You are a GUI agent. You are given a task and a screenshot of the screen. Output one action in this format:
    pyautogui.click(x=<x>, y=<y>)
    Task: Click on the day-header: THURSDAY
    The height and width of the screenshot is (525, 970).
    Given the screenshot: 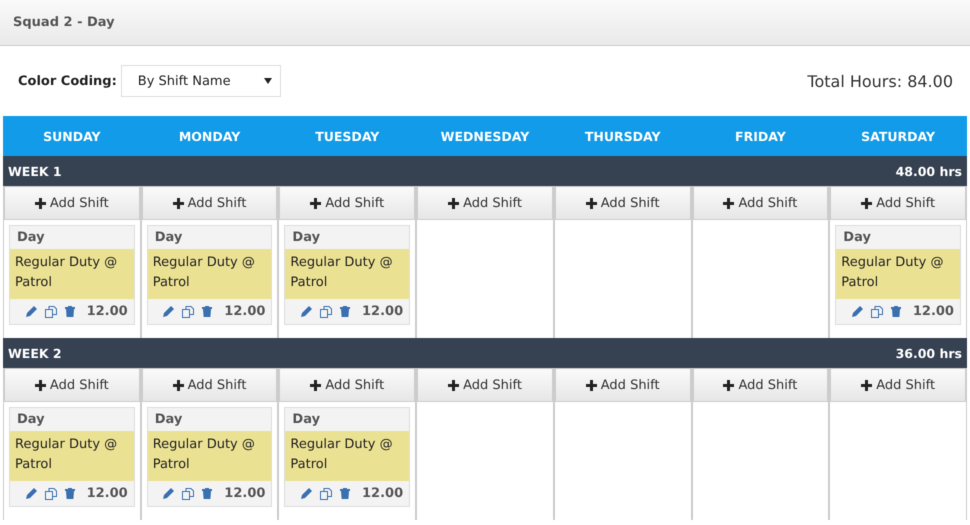 What is the action you would take?
    pyautogui.click(x=623, y=136)
    